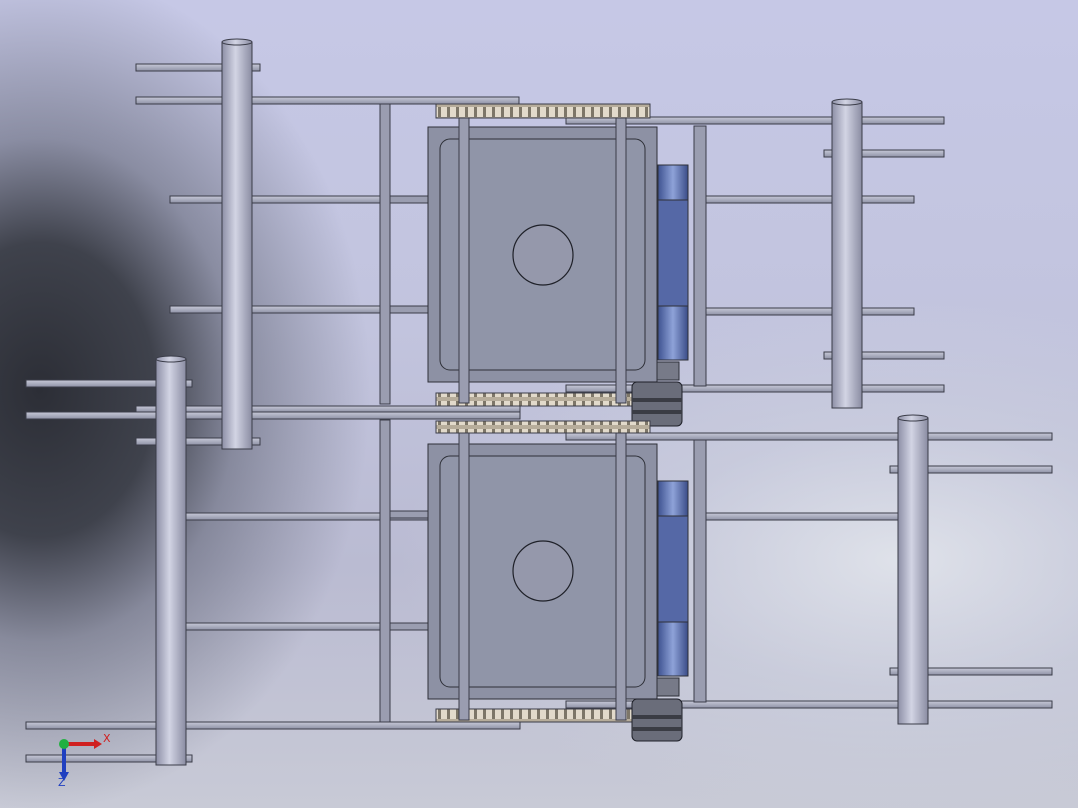  What do you see at coordinates (80, 760) in the screenshot?
I see `coordinate-triad` at bounding box center [80, 760].